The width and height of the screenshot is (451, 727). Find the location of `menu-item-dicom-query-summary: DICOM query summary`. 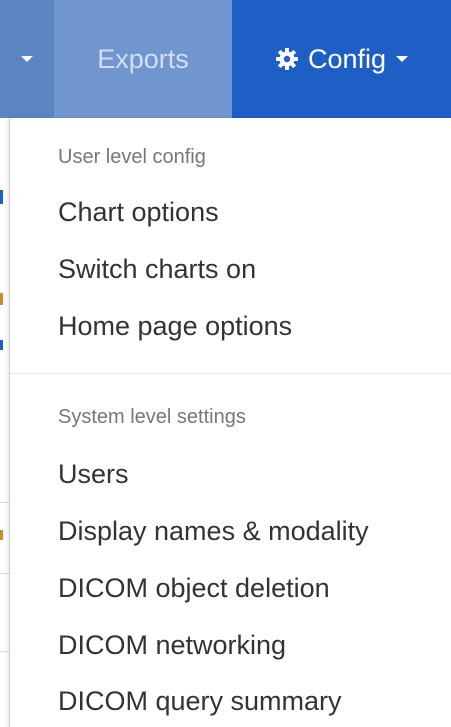

menu-item-dicom-query-summary: DICOM query summary is located at coordinates (200, 701).